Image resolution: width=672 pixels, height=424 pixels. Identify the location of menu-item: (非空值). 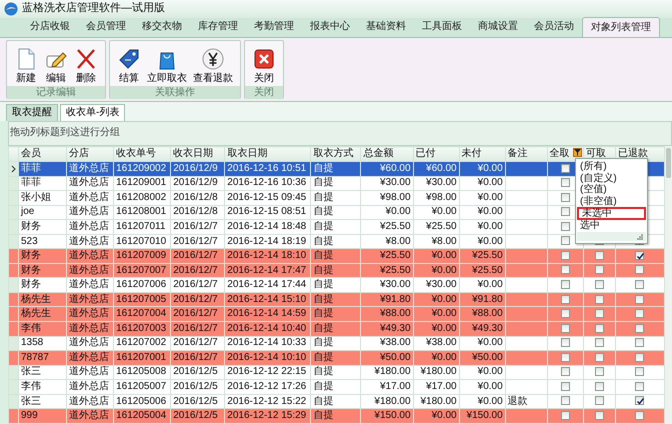
(611, 201).